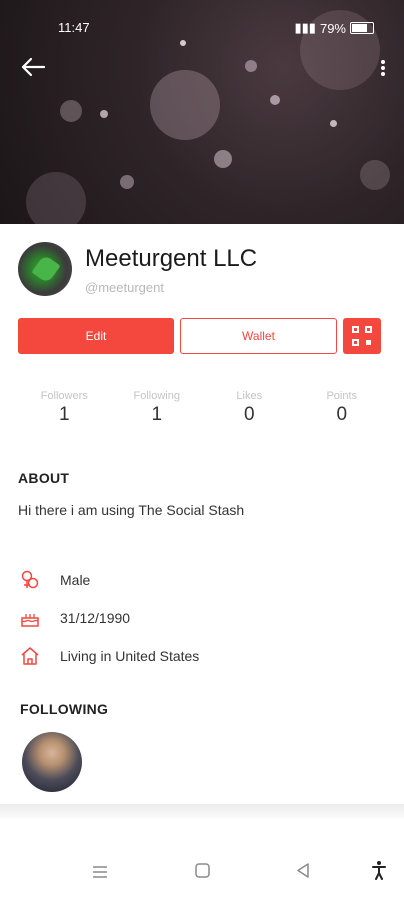 Image resolution: width=404 pixels, height=900 pixels. I want to click on profile-handle: @meeturgent, so click(124, 287).